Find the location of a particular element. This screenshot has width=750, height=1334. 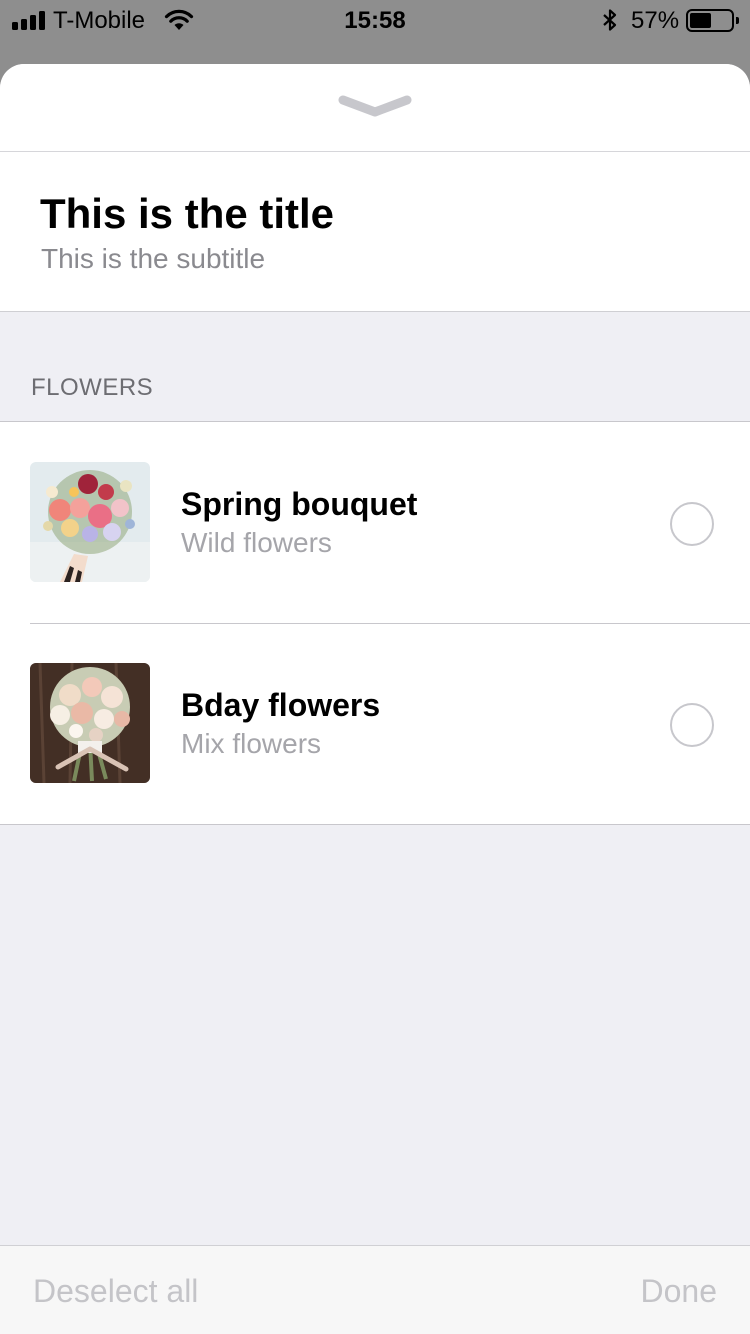

spring-bouquet-thumbnail is located at coordinates (90, 522).